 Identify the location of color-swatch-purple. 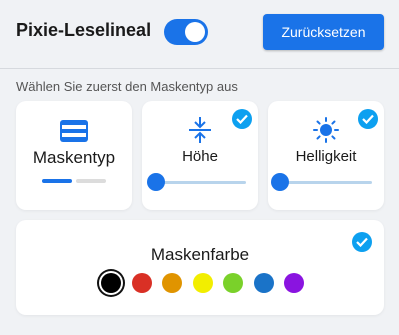
(294, 283).